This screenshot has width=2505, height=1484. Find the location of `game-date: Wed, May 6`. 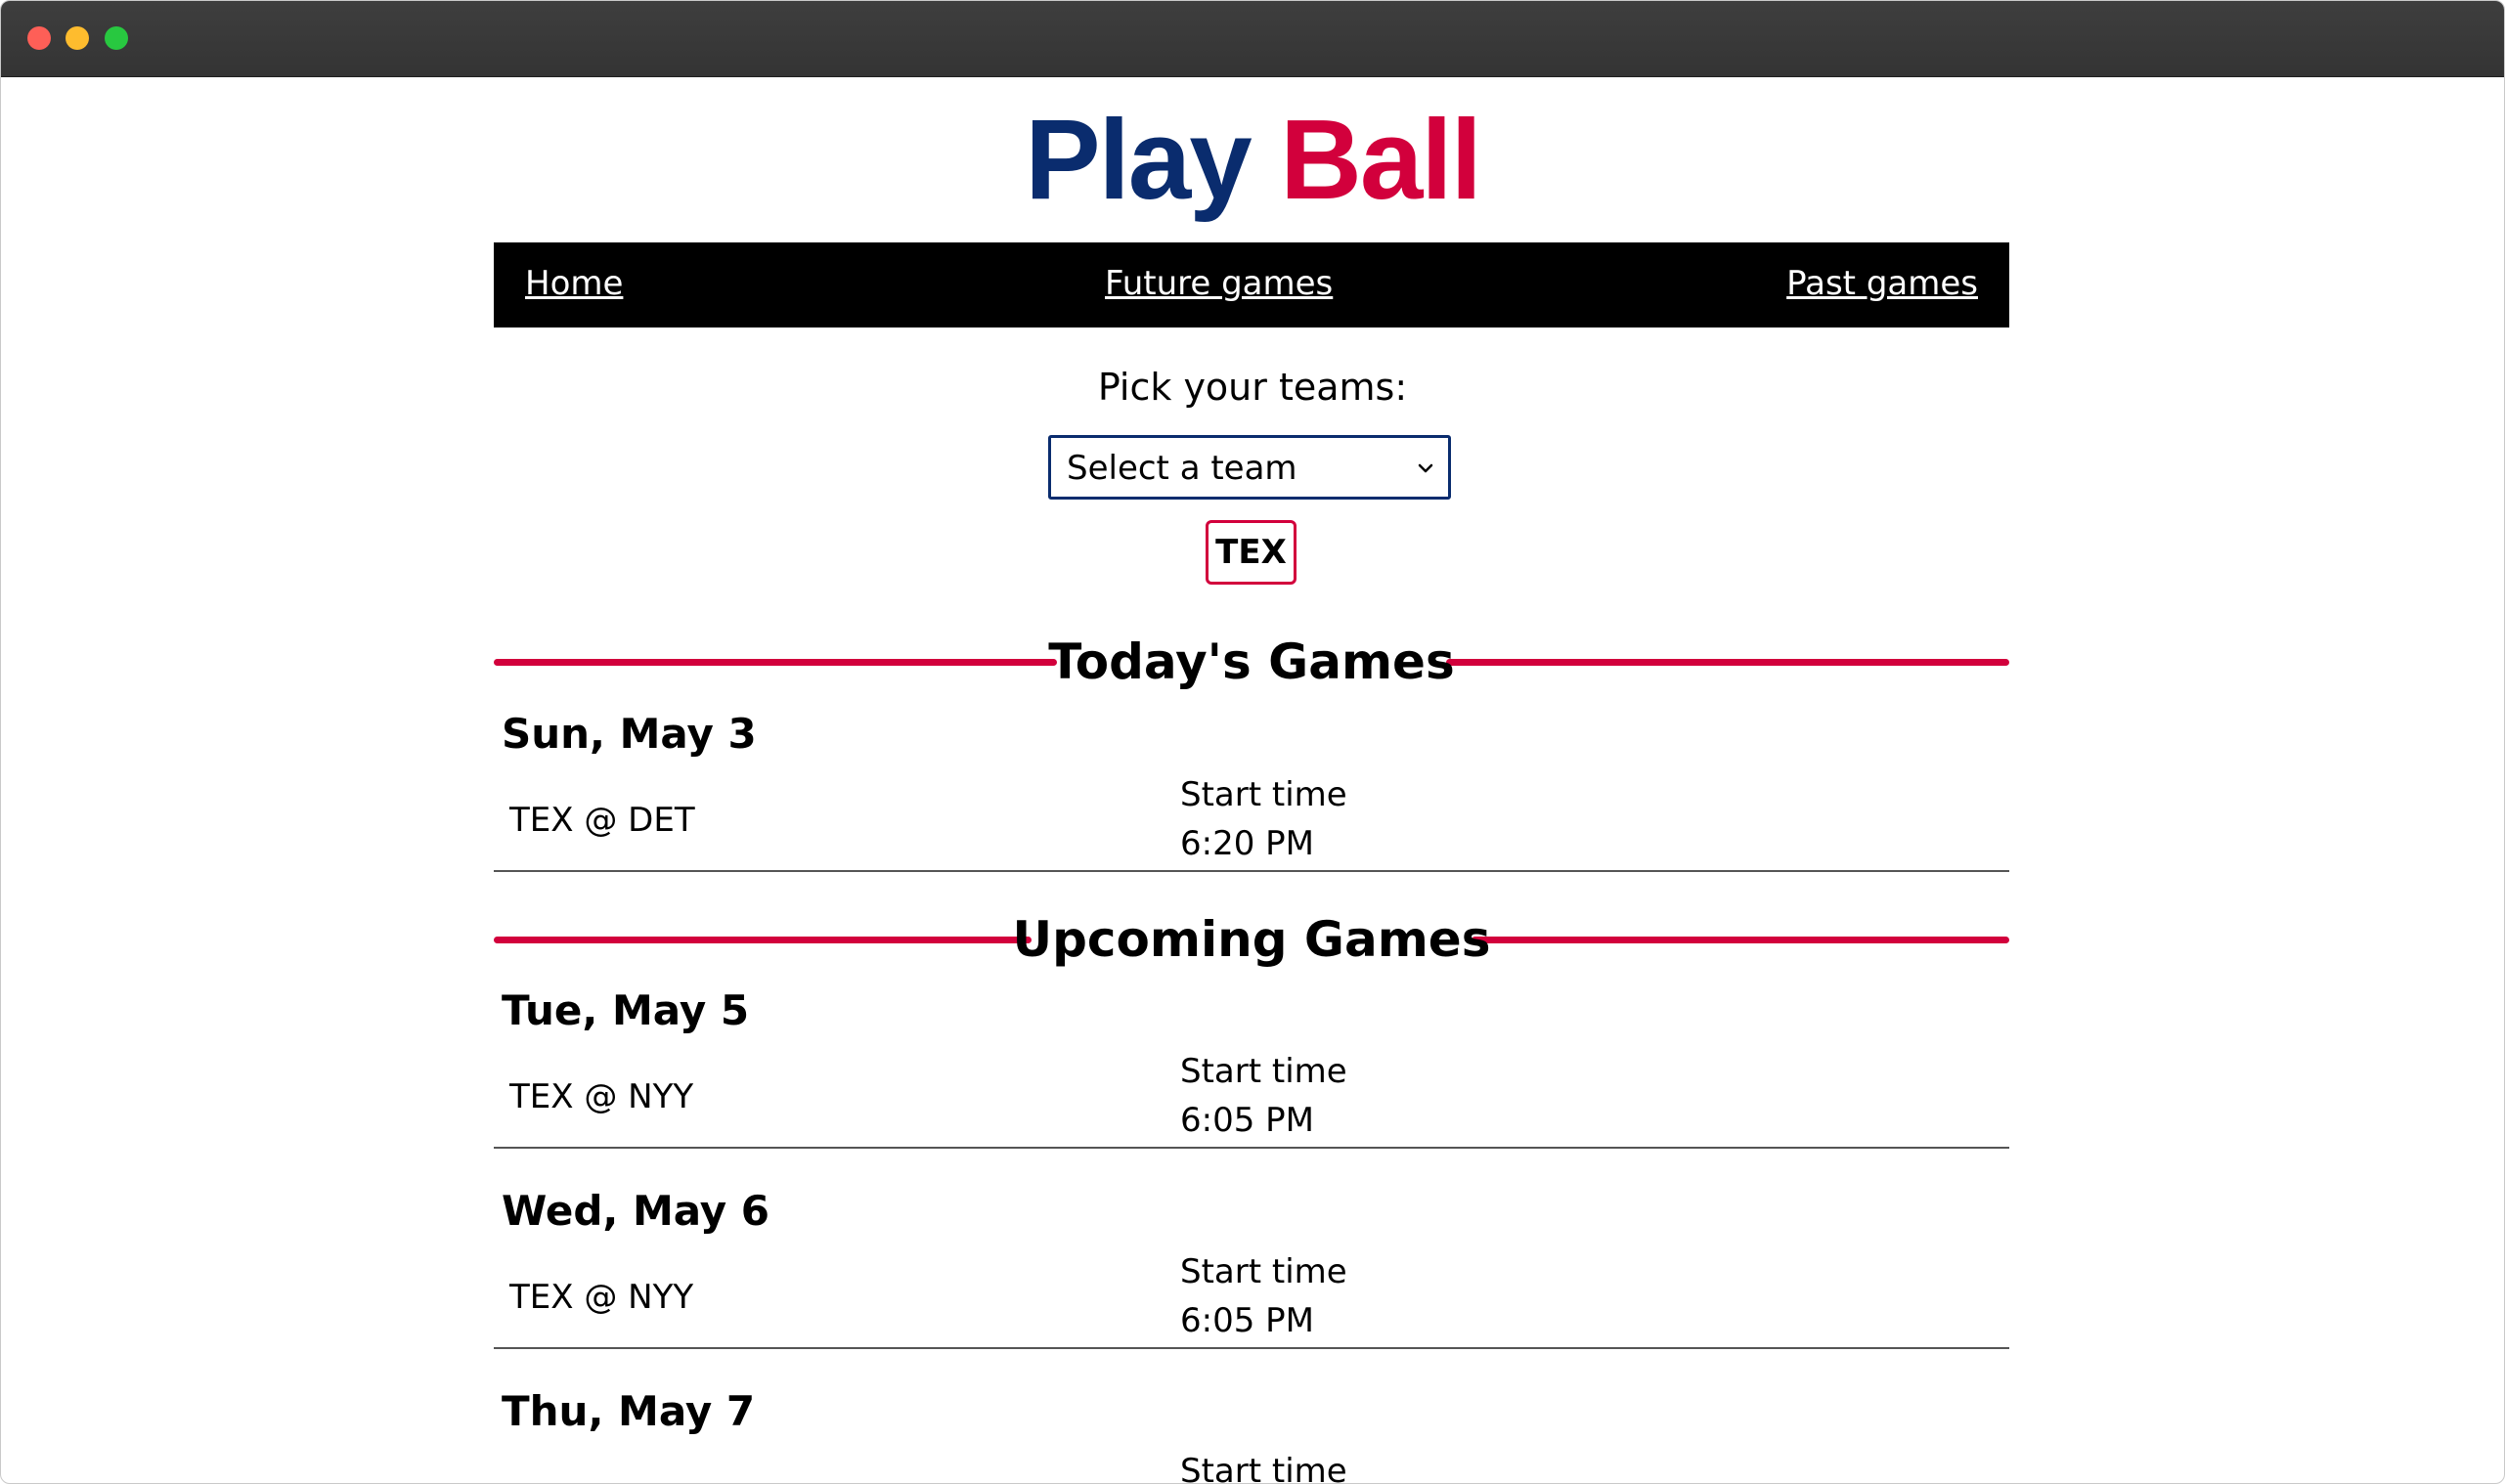

game-date: Wed, May 6 is located at coordinates (636, 1211).